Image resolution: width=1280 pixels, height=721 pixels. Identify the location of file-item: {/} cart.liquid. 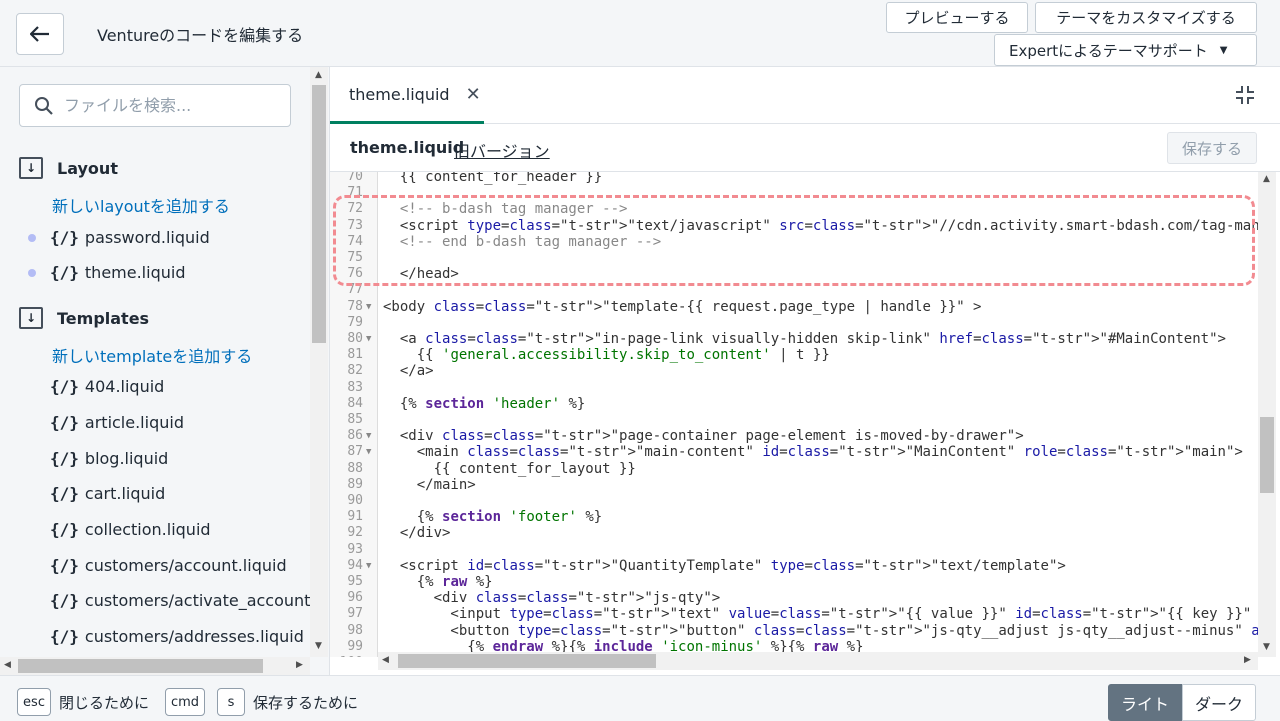
(96, 493).